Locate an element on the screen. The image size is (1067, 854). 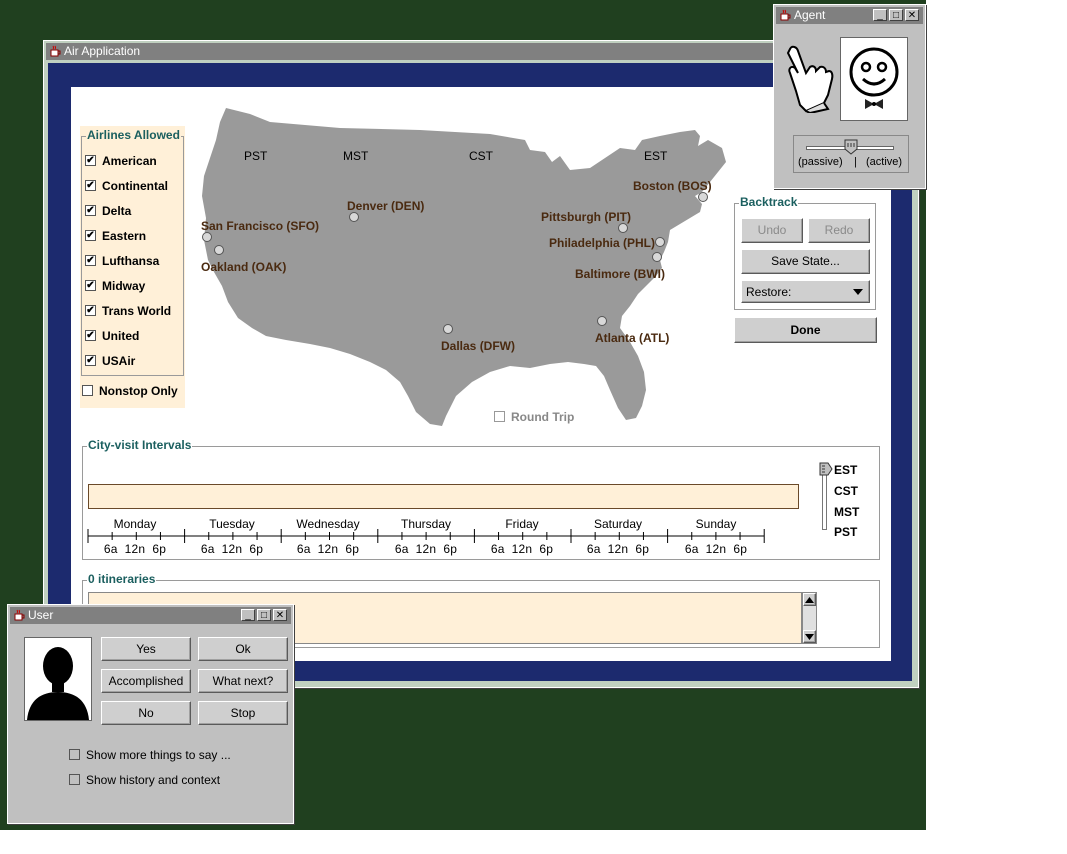
hour-labels-saturday: 6a 12n 6p is located at coordinates (618, 549).